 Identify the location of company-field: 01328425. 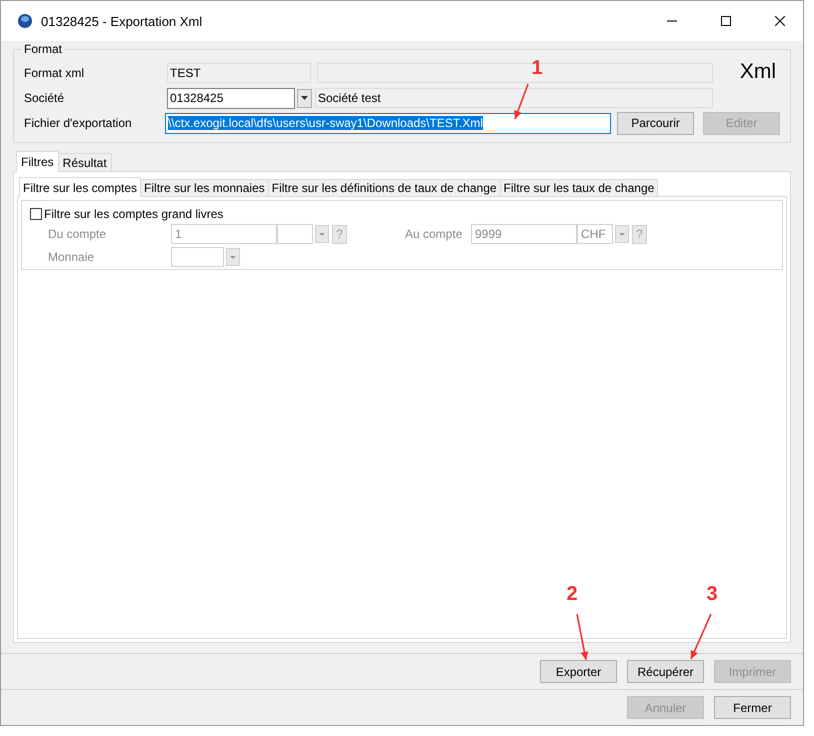
(231, 98).